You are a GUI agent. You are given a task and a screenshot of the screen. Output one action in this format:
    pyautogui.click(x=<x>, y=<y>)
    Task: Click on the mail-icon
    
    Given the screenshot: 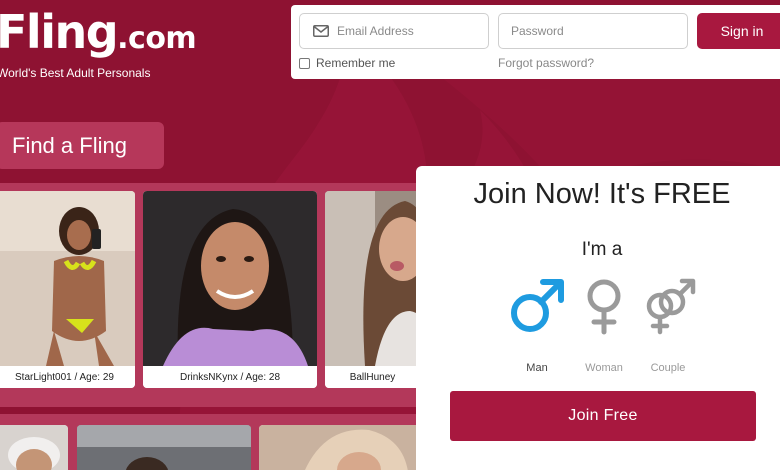 What is the action you would take?
    pyautogui.click(x=321, y=31)
    